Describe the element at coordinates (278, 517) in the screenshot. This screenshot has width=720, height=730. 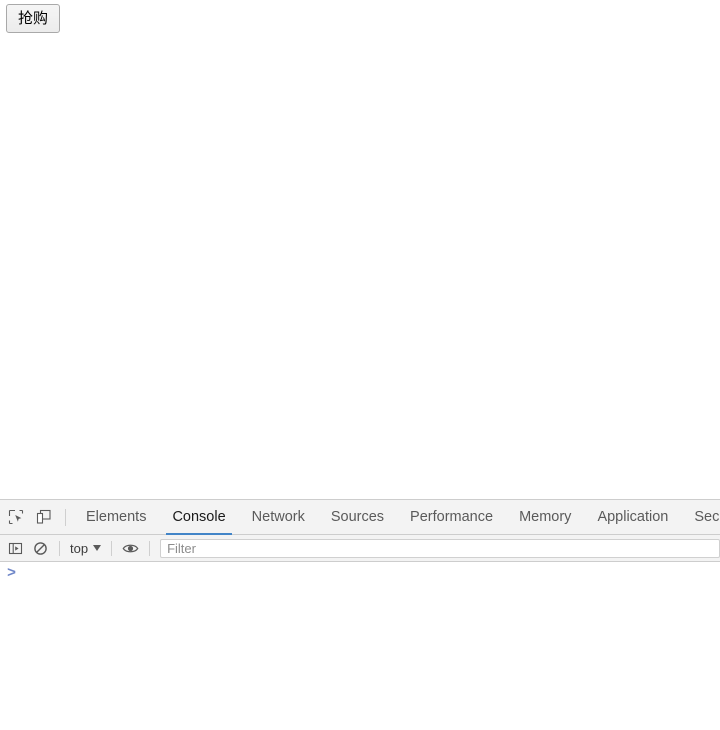
I see `tab-network: Network` at that location.